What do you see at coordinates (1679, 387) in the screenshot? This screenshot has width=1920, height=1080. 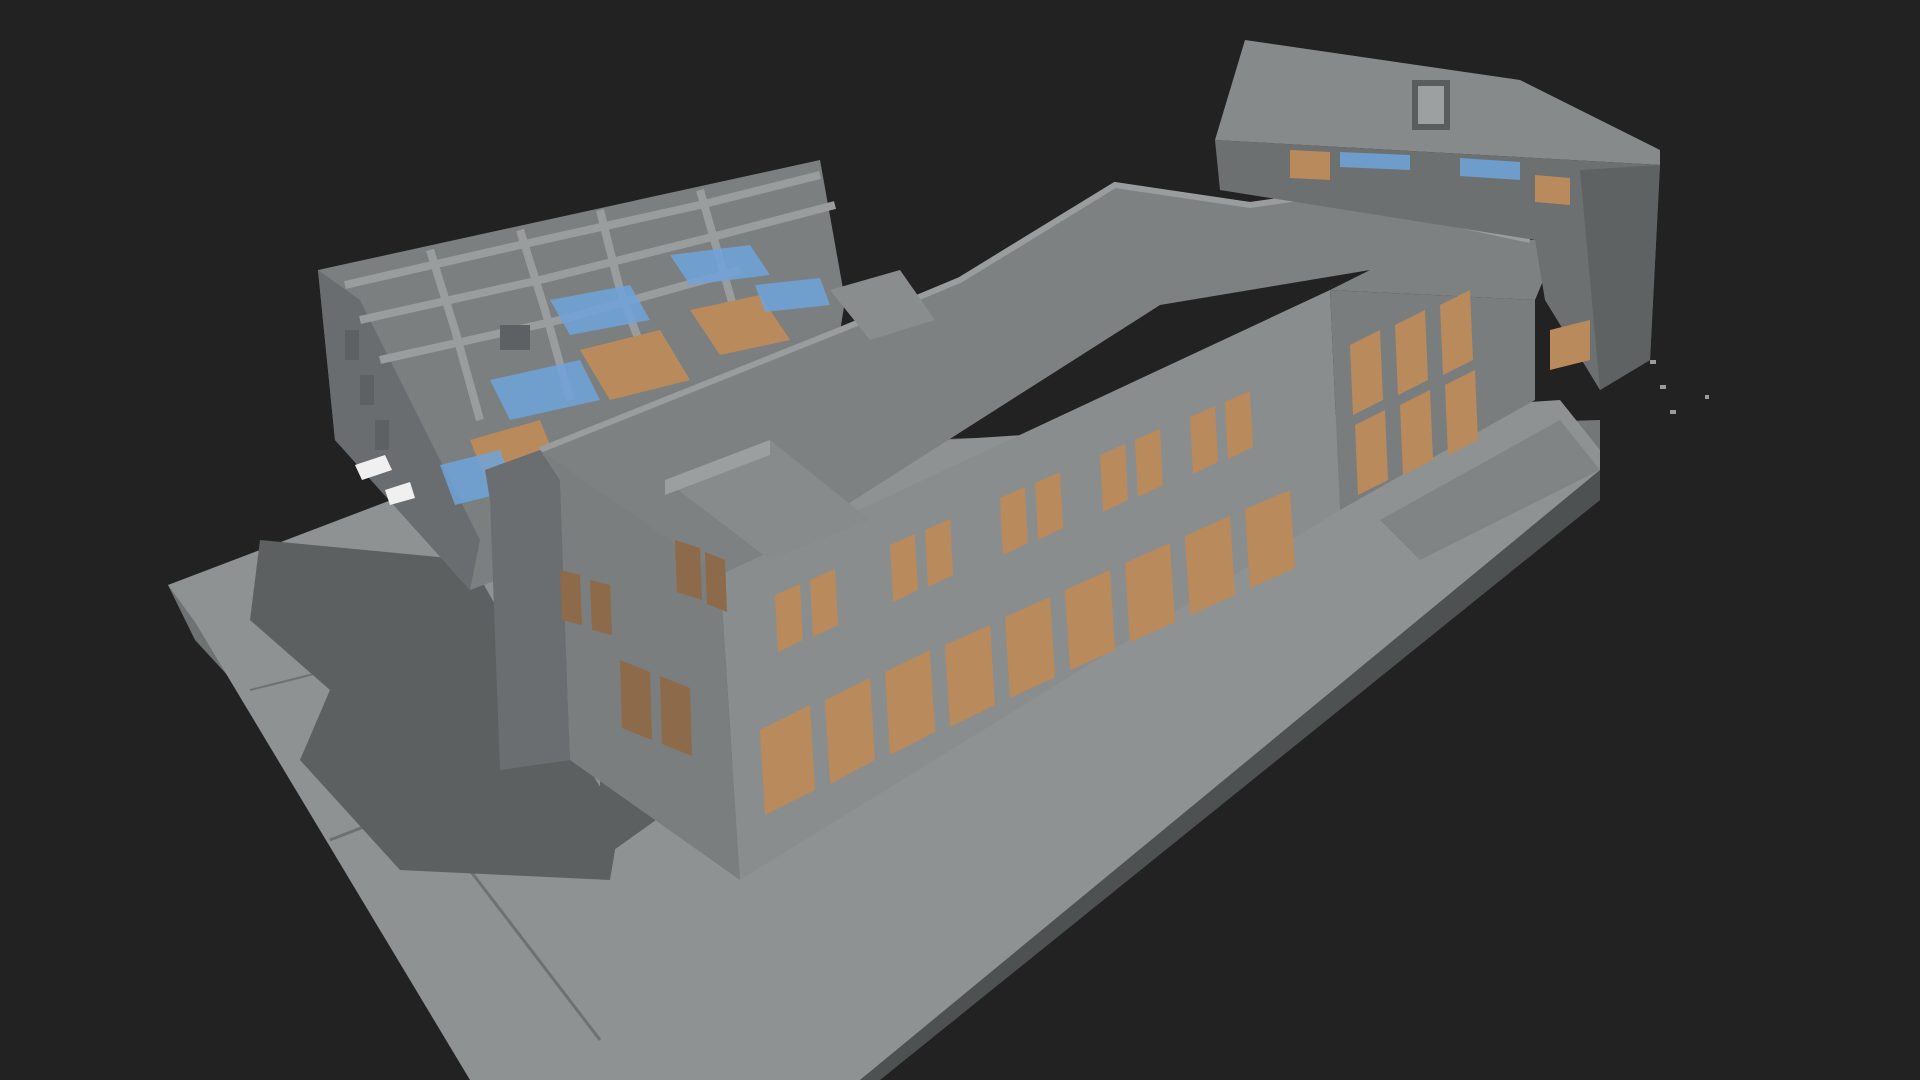 I see `scene-markers` at bounding box center [1679, 387].